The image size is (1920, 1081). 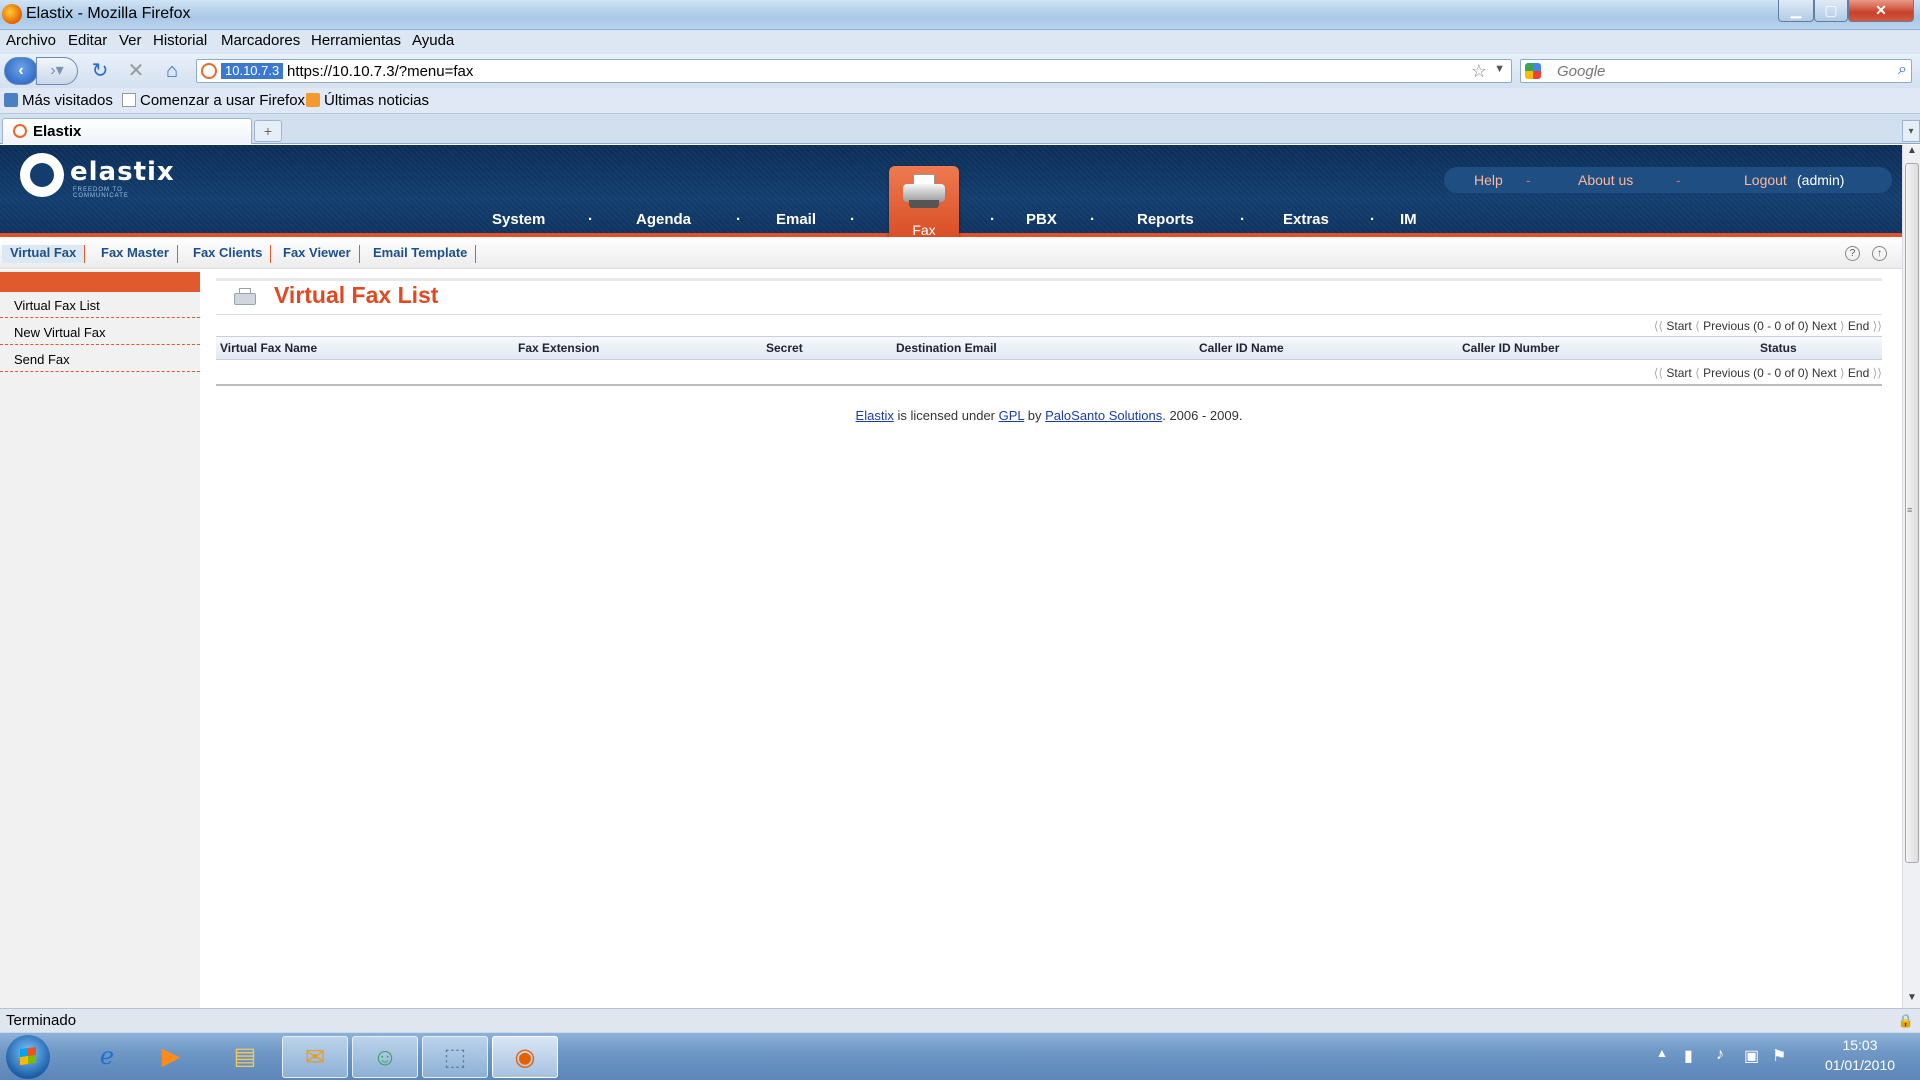 What do you see at coordinates (97, 178) in the screenshot?
I see `elastix-logo: elastix FREEDOM TO COMMUNICATE` at bounding box center [97, 178].